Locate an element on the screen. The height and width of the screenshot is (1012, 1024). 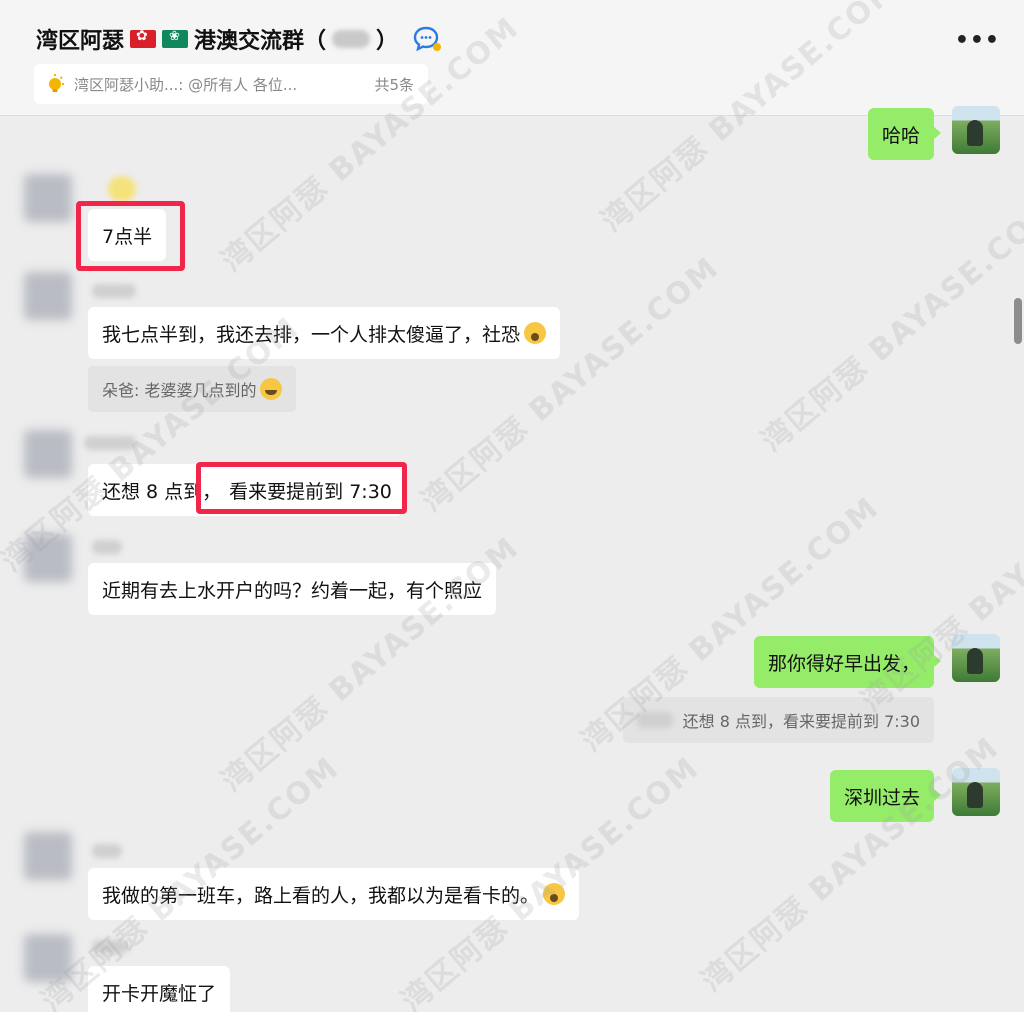
message-bubble: 我七点半到，我还去排，一个人排太傻逼了，社恐 is located at coordinates (324, 333).